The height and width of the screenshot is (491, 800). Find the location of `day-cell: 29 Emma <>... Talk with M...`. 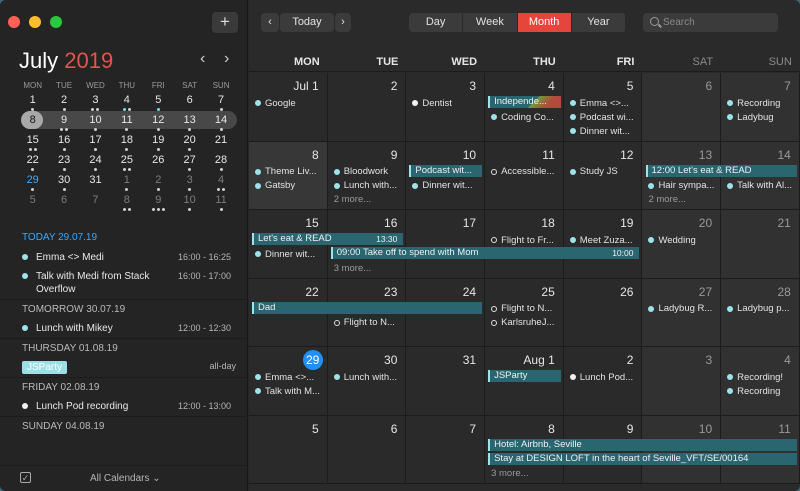

day-cell: 29 Emma <>... Talk with M... is located at coordinates (288, 381).